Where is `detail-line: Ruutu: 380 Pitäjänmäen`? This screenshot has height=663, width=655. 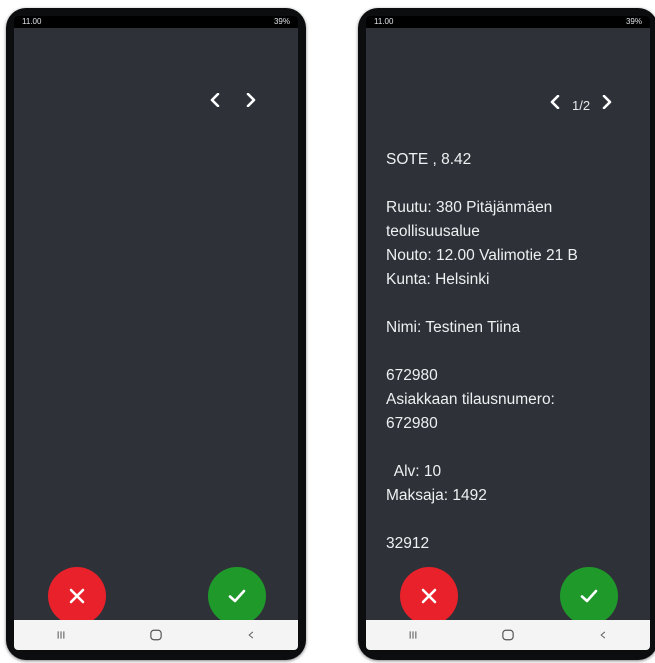
detail-line: Ruutu: 380 Pitäjänmäen is located at coordinates (469, 207).